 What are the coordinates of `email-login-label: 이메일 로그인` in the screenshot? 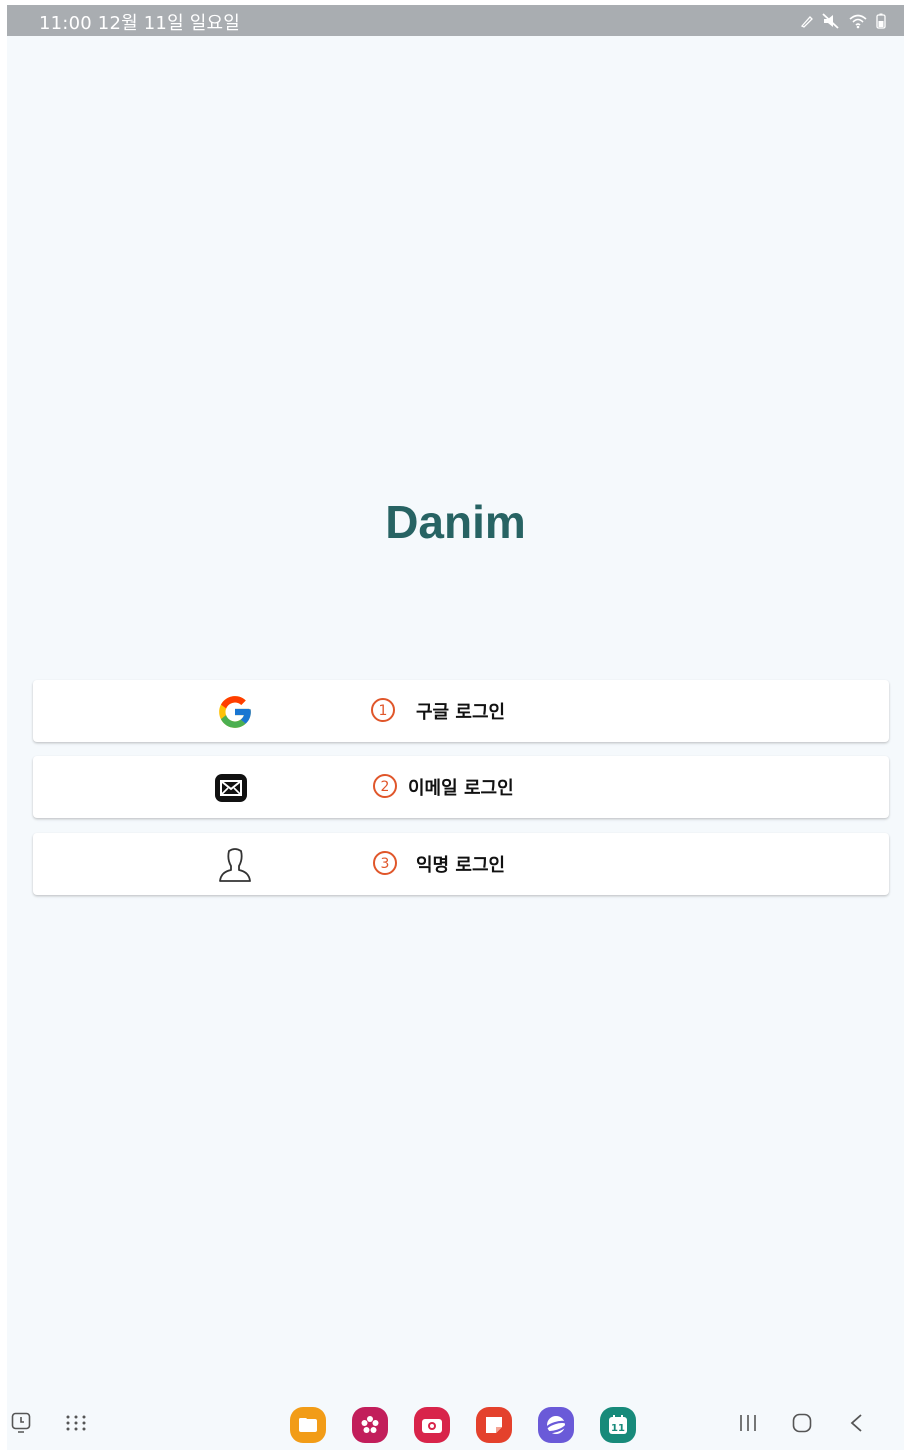 It's located at (461, 788).